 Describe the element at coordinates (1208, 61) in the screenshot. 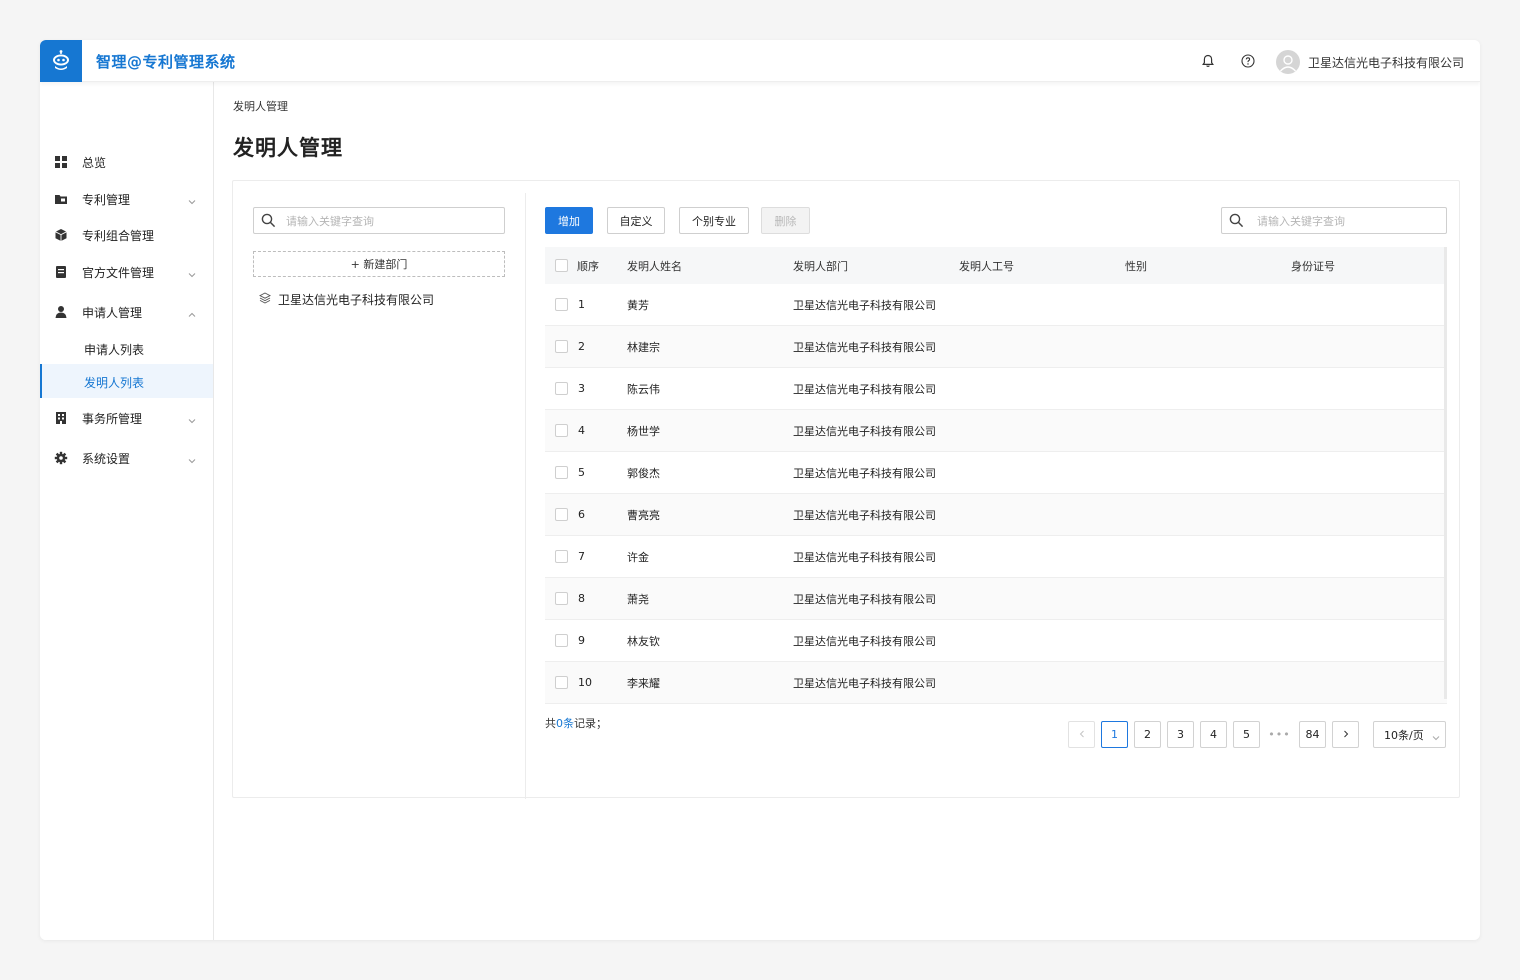

I see `bell-icon` at that location.